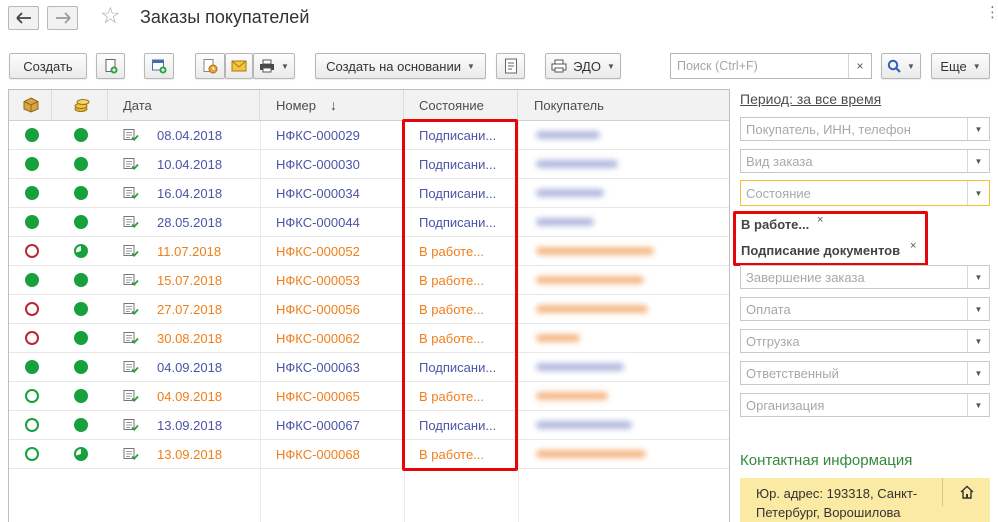 This screenshot has width=998, height=522. What do you see at coordinates (400, 66) in the screenshot?
I see `create-based-on-button: Создать на основании ▼` at bounding box center [400, 66].